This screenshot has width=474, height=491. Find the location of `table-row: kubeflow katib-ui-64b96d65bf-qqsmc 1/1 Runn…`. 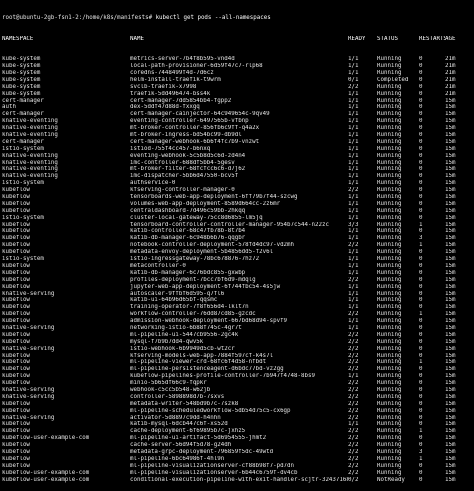

table-row: kubeflow katib-ui-64b96d65bf-qqsmc 1/1 Runn… is located at coordinates (237, 300).